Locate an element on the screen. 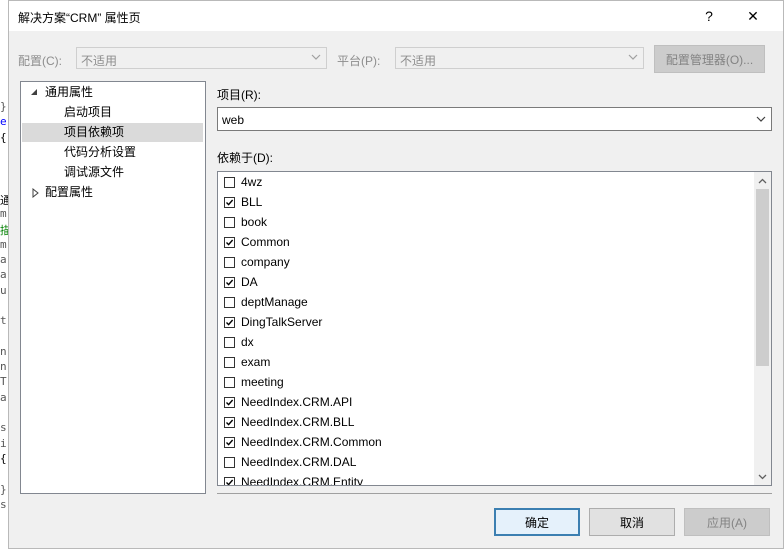 The image size is (784, 553). tree-item-project-dependencies: 项目依赖项 is located at coordinates (112, 132).